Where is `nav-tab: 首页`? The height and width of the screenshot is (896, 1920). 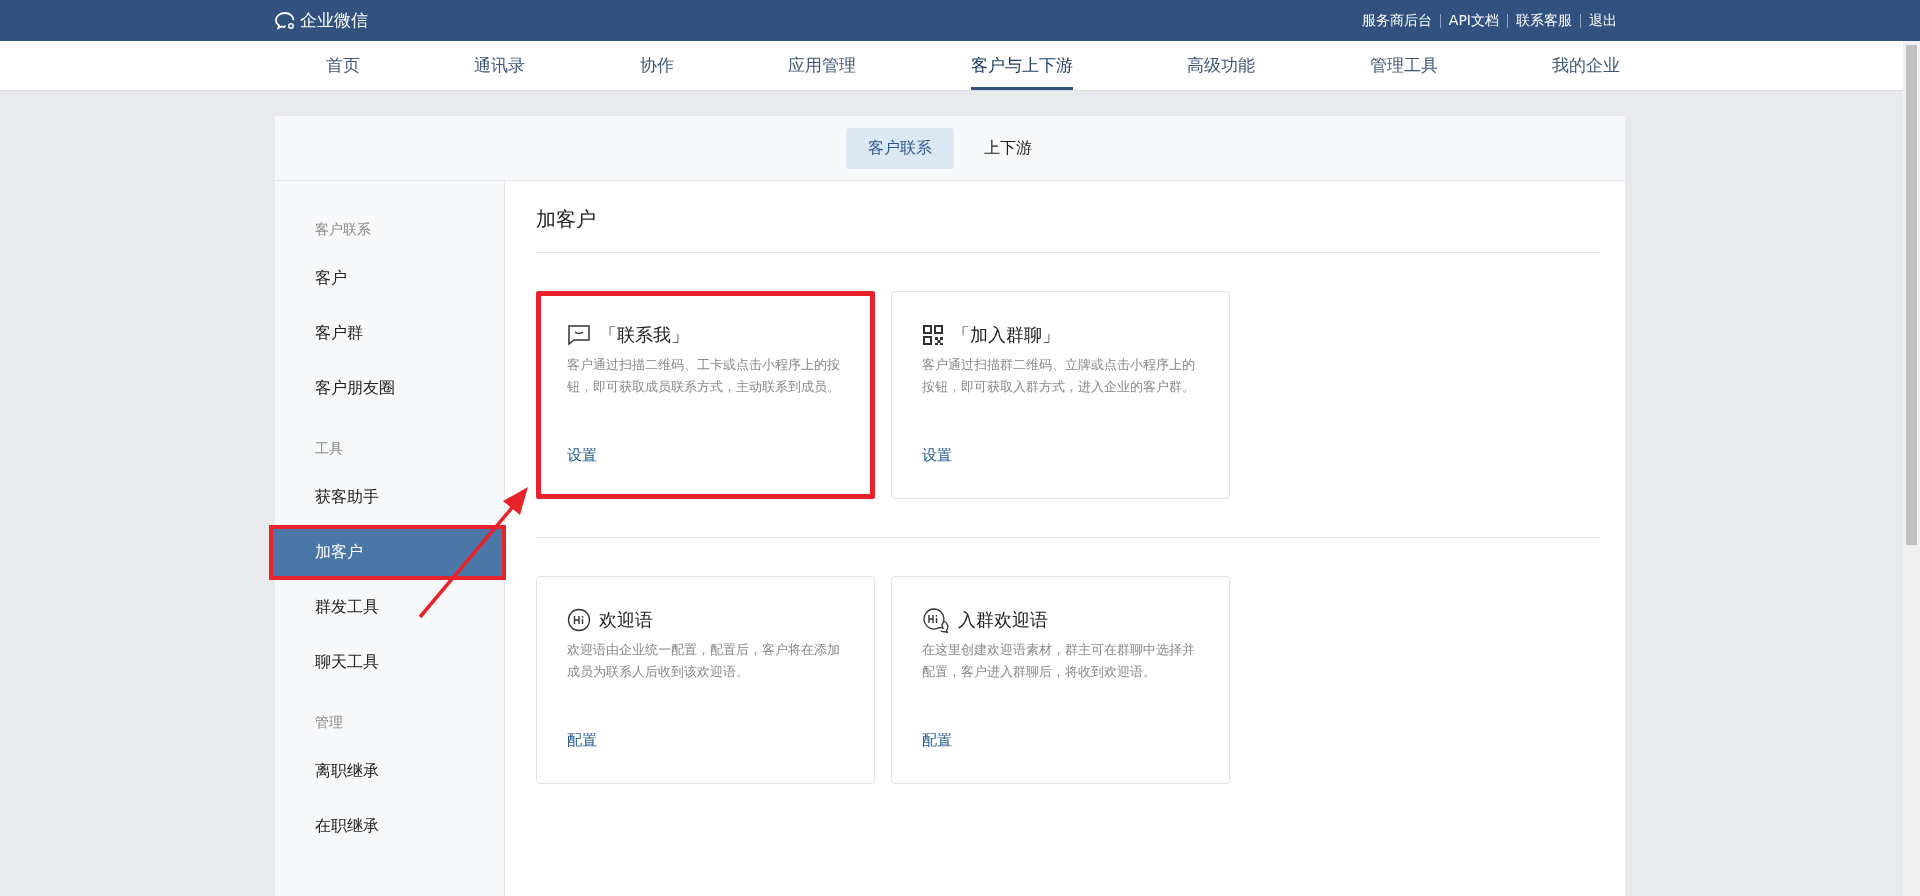 nav-tab: 首页 is located at coordinates (343, 65).